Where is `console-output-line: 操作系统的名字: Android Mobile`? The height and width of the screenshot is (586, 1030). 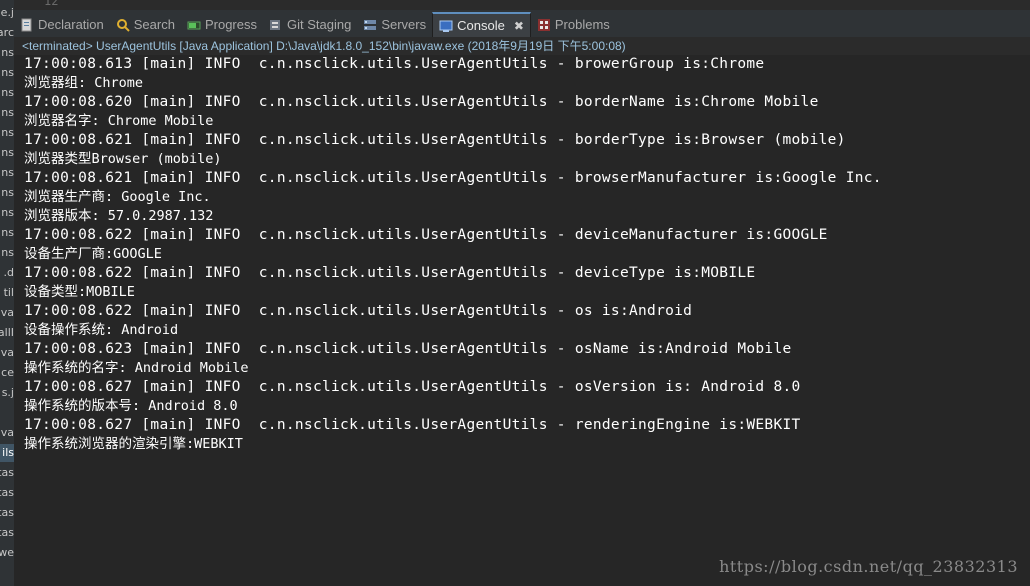
console-output-line: 操作系统的名字: Android Mobile is located at coordinates (136, 368).